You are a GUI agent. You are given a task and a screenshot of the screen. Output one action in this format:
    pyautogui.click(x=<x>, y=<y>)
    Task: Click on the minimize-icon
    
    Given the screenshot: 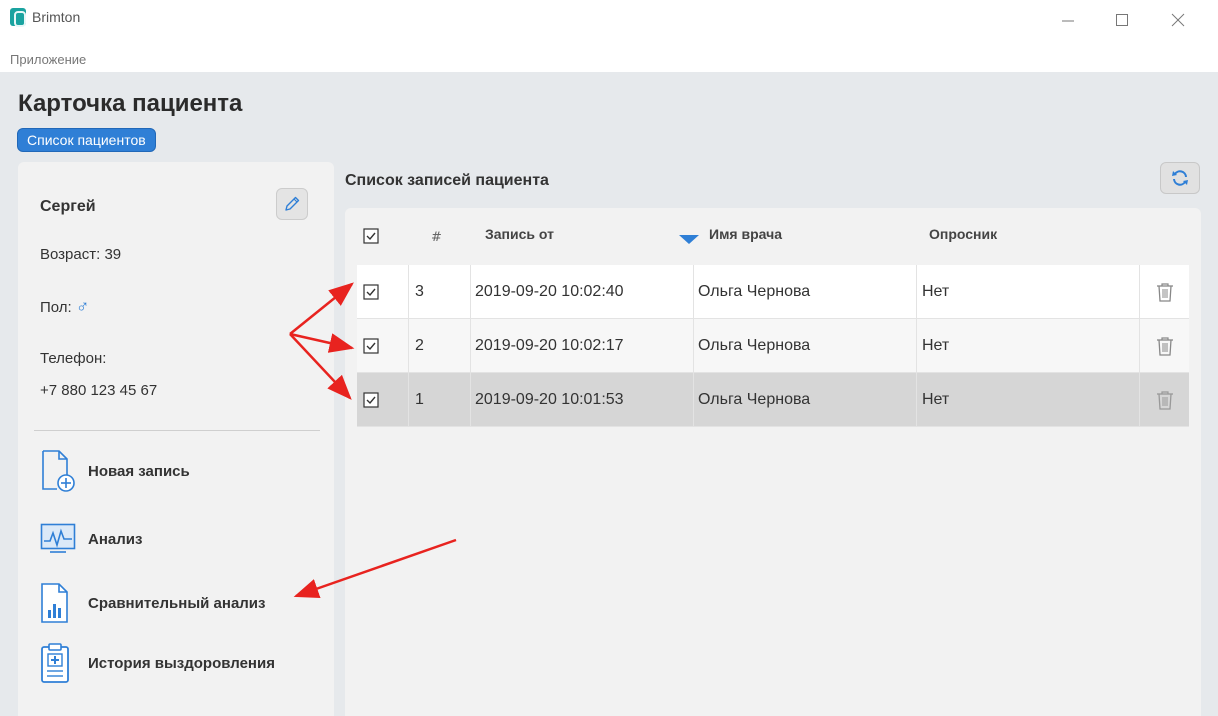 What is the action you would take?
    pyautogui.click(x=1068, y=21)
    